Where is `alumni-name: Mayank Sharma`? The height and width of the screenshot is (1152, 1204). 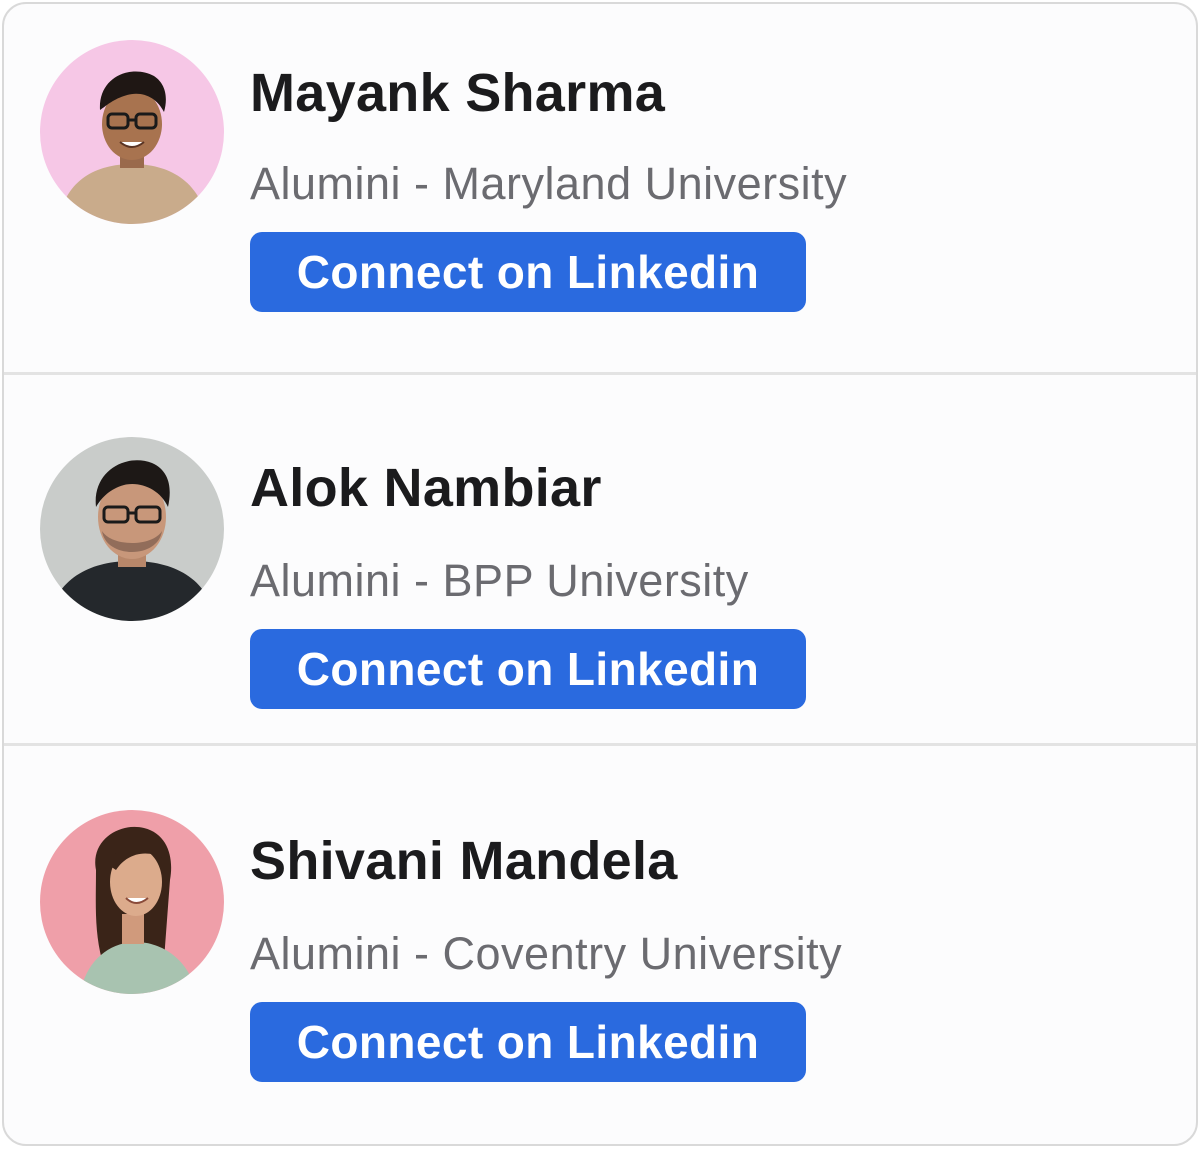 alumni-name: Mayank Sharma is located at coordinates (458, 93).